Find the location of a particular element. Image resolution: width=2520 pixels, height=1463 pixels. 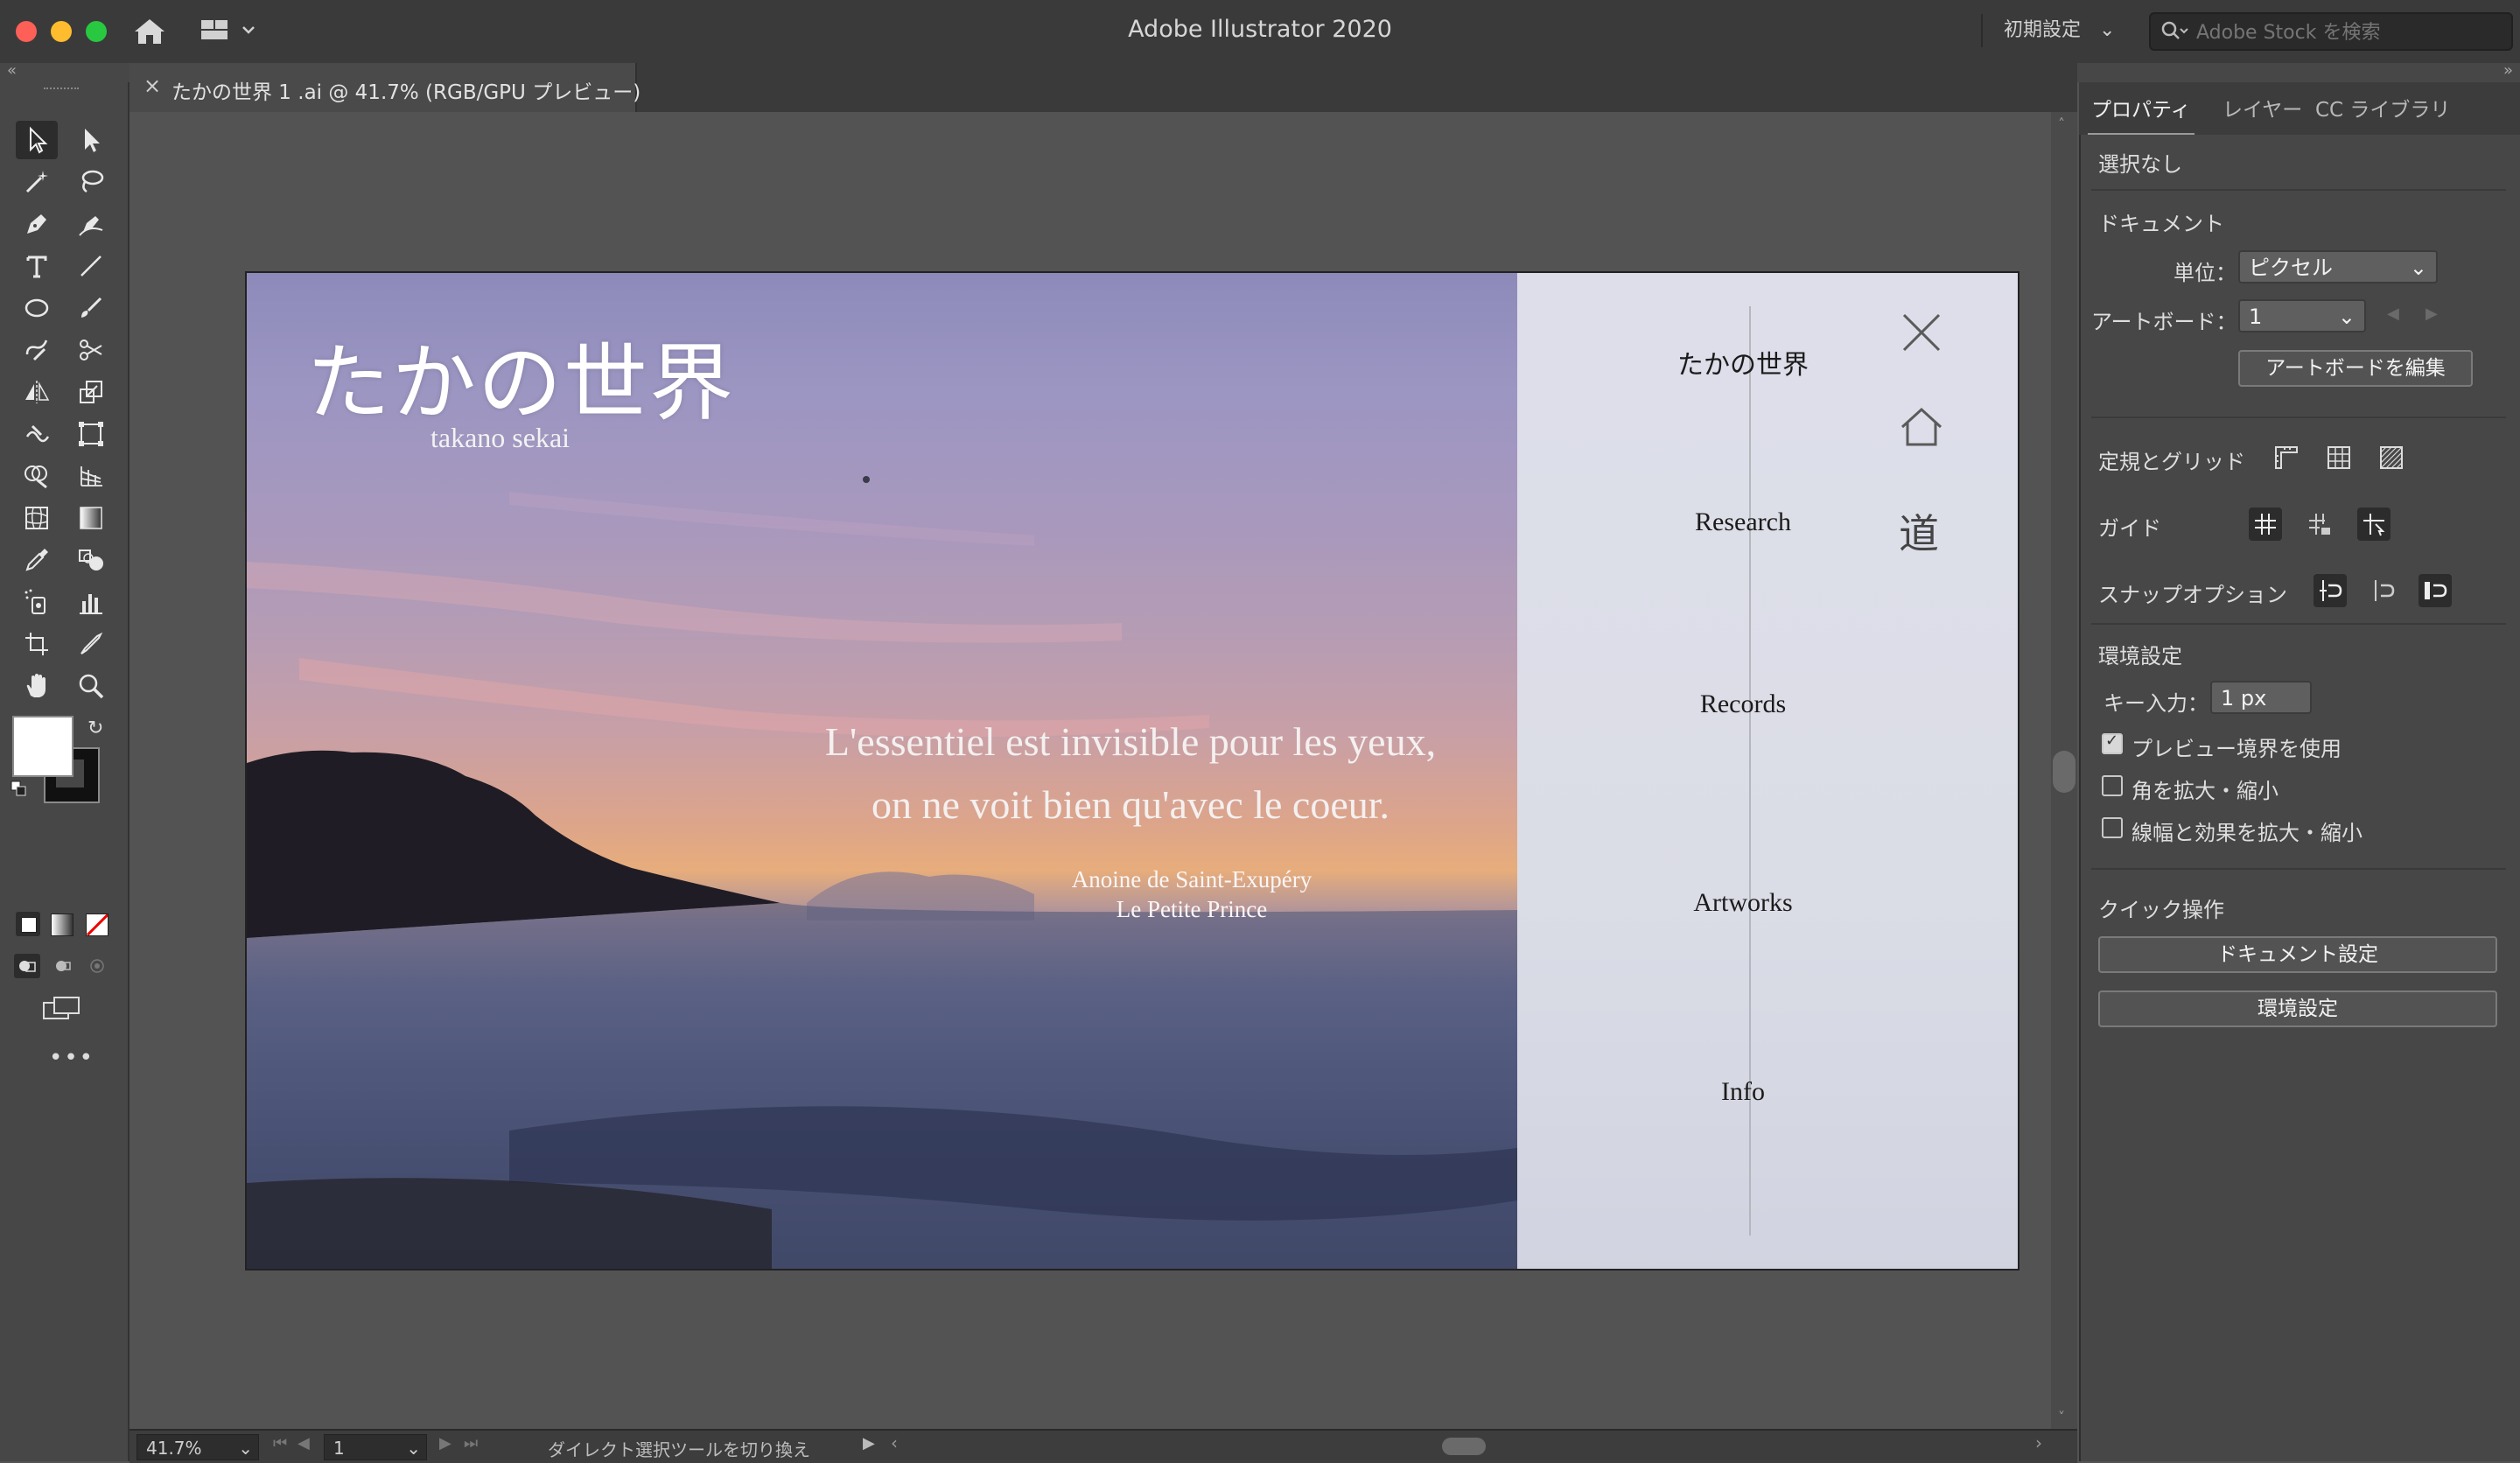

collapse-left-icon: « is located at coordinates (12, 70).